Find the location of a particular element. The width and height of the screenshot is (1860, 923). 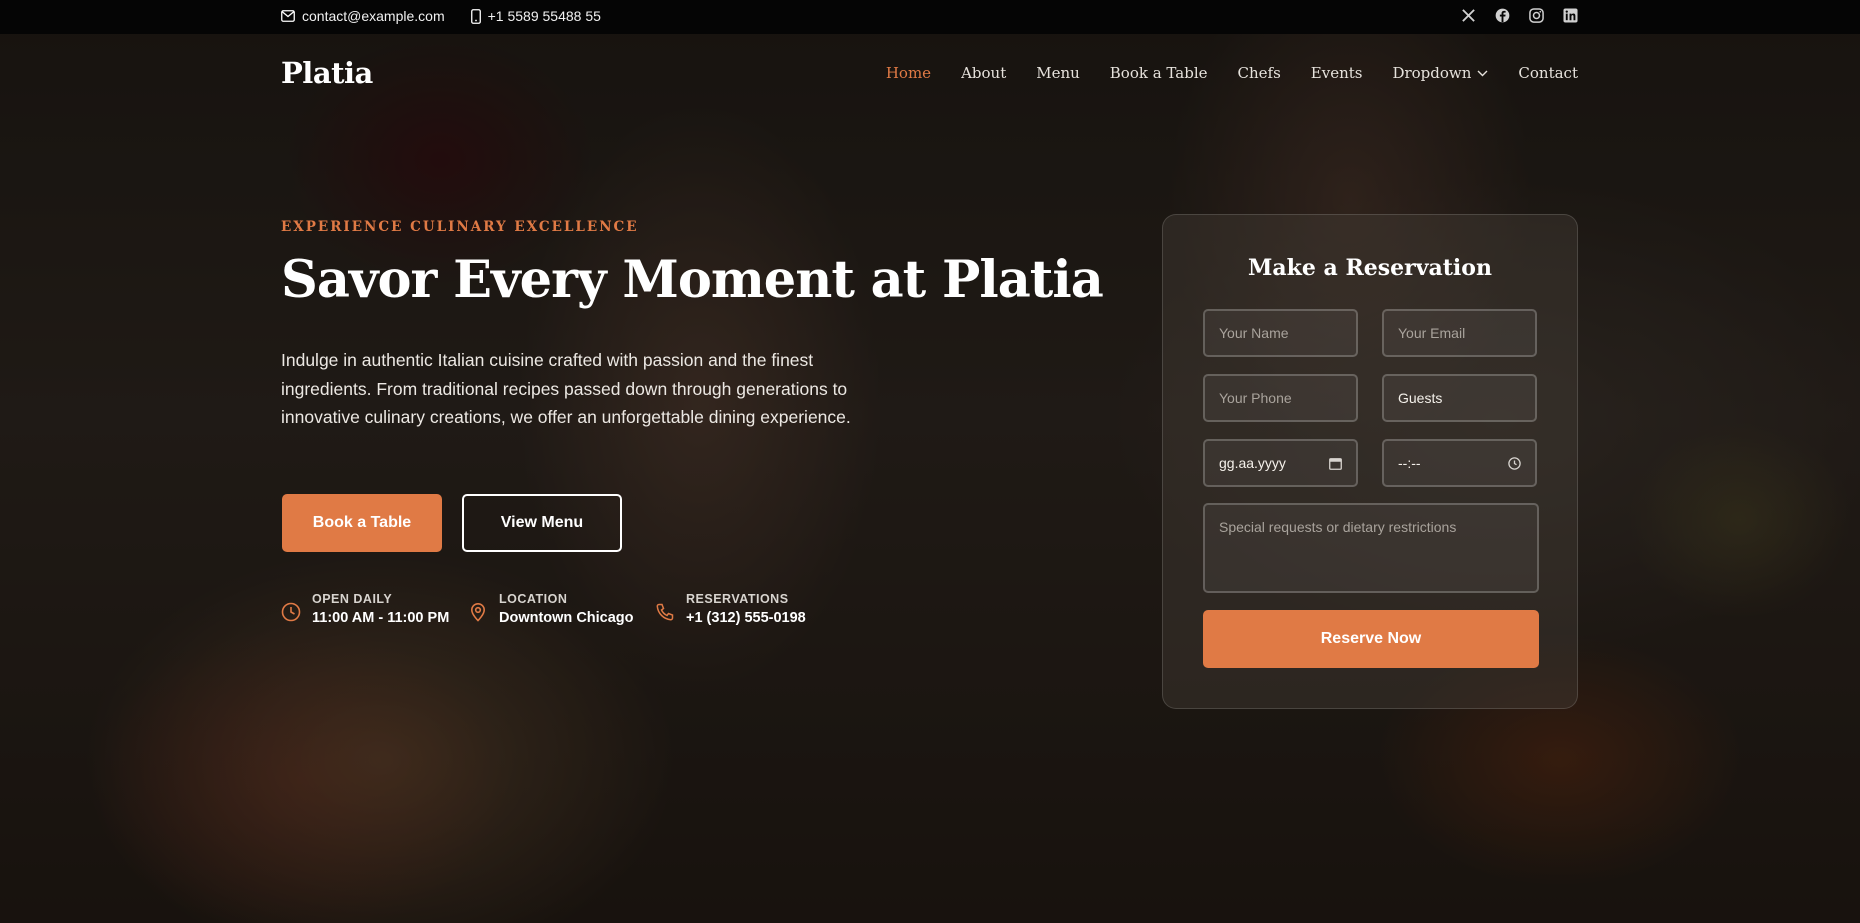

social-links is located at coordinates (1519, 15).